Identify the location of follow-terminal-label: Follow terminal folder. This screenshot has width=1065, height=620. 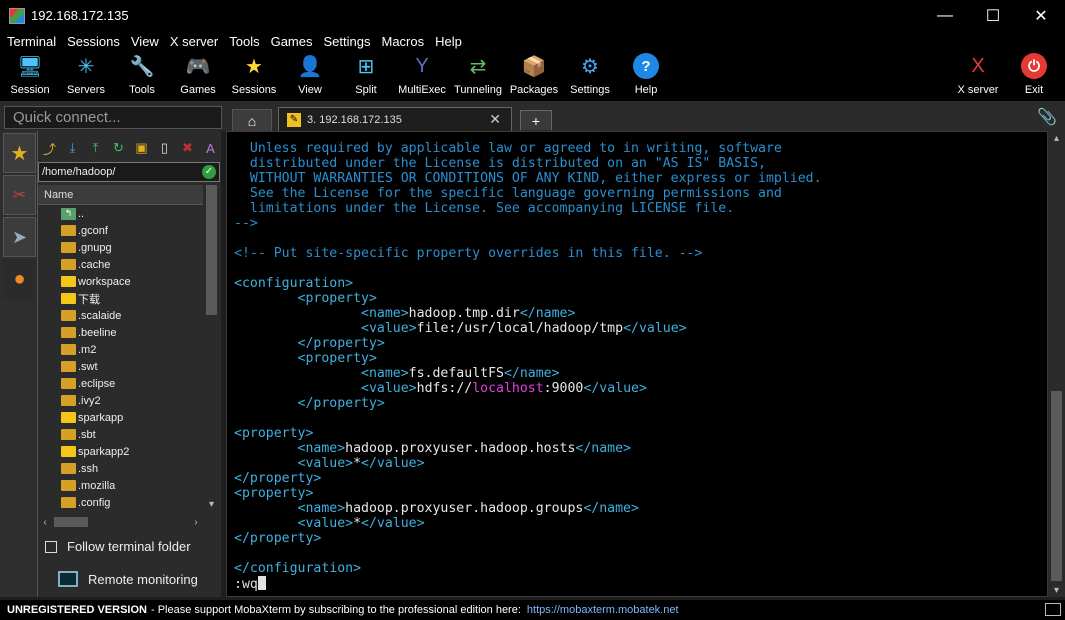
(129, 546).